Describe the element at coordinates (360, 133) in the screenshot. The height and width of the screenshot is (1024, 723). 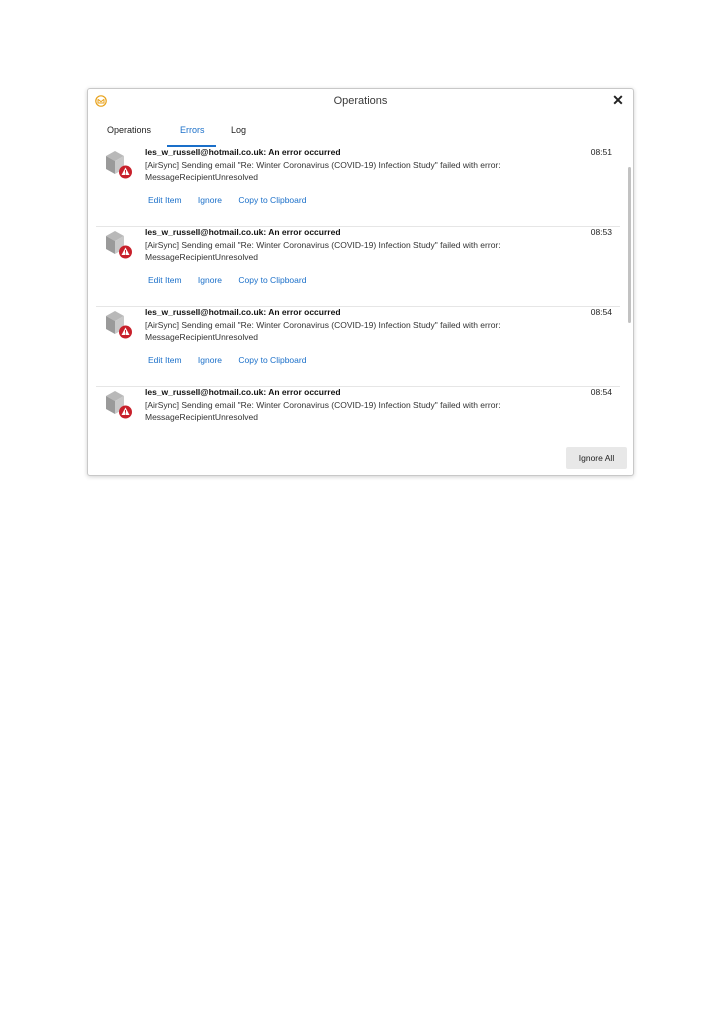
I see `tab-bar: Operations Errors Log` at that location.